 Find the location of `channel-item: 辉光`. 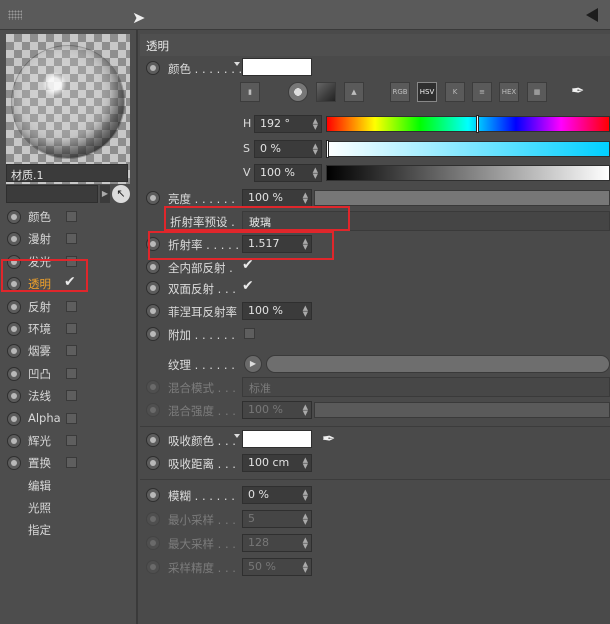

channel-item: 辉光 is located at coordinates (68, 441).